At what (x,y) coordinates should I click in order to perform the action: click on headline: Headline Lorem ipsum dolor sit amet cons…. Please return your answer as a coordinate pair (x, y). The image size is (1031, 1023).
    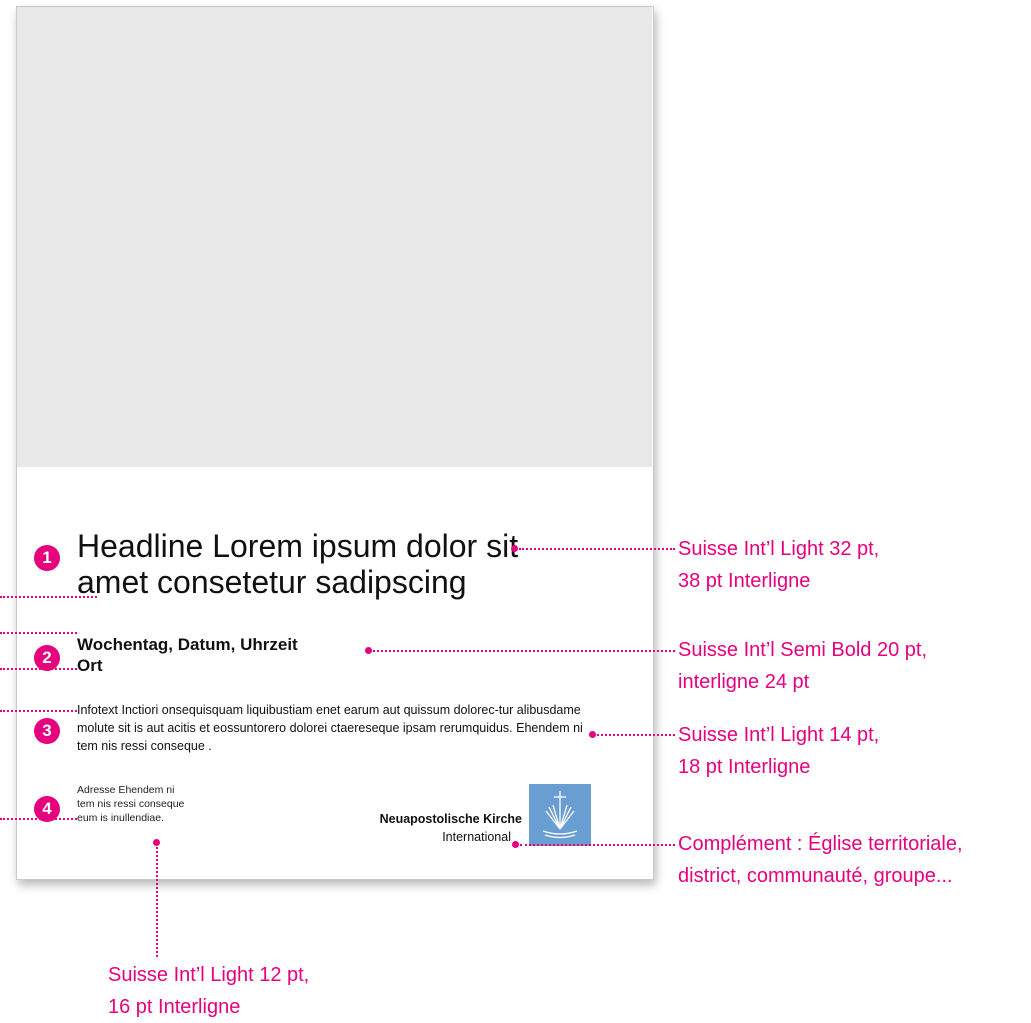
    Looking at the image, I should click on (298, 564).